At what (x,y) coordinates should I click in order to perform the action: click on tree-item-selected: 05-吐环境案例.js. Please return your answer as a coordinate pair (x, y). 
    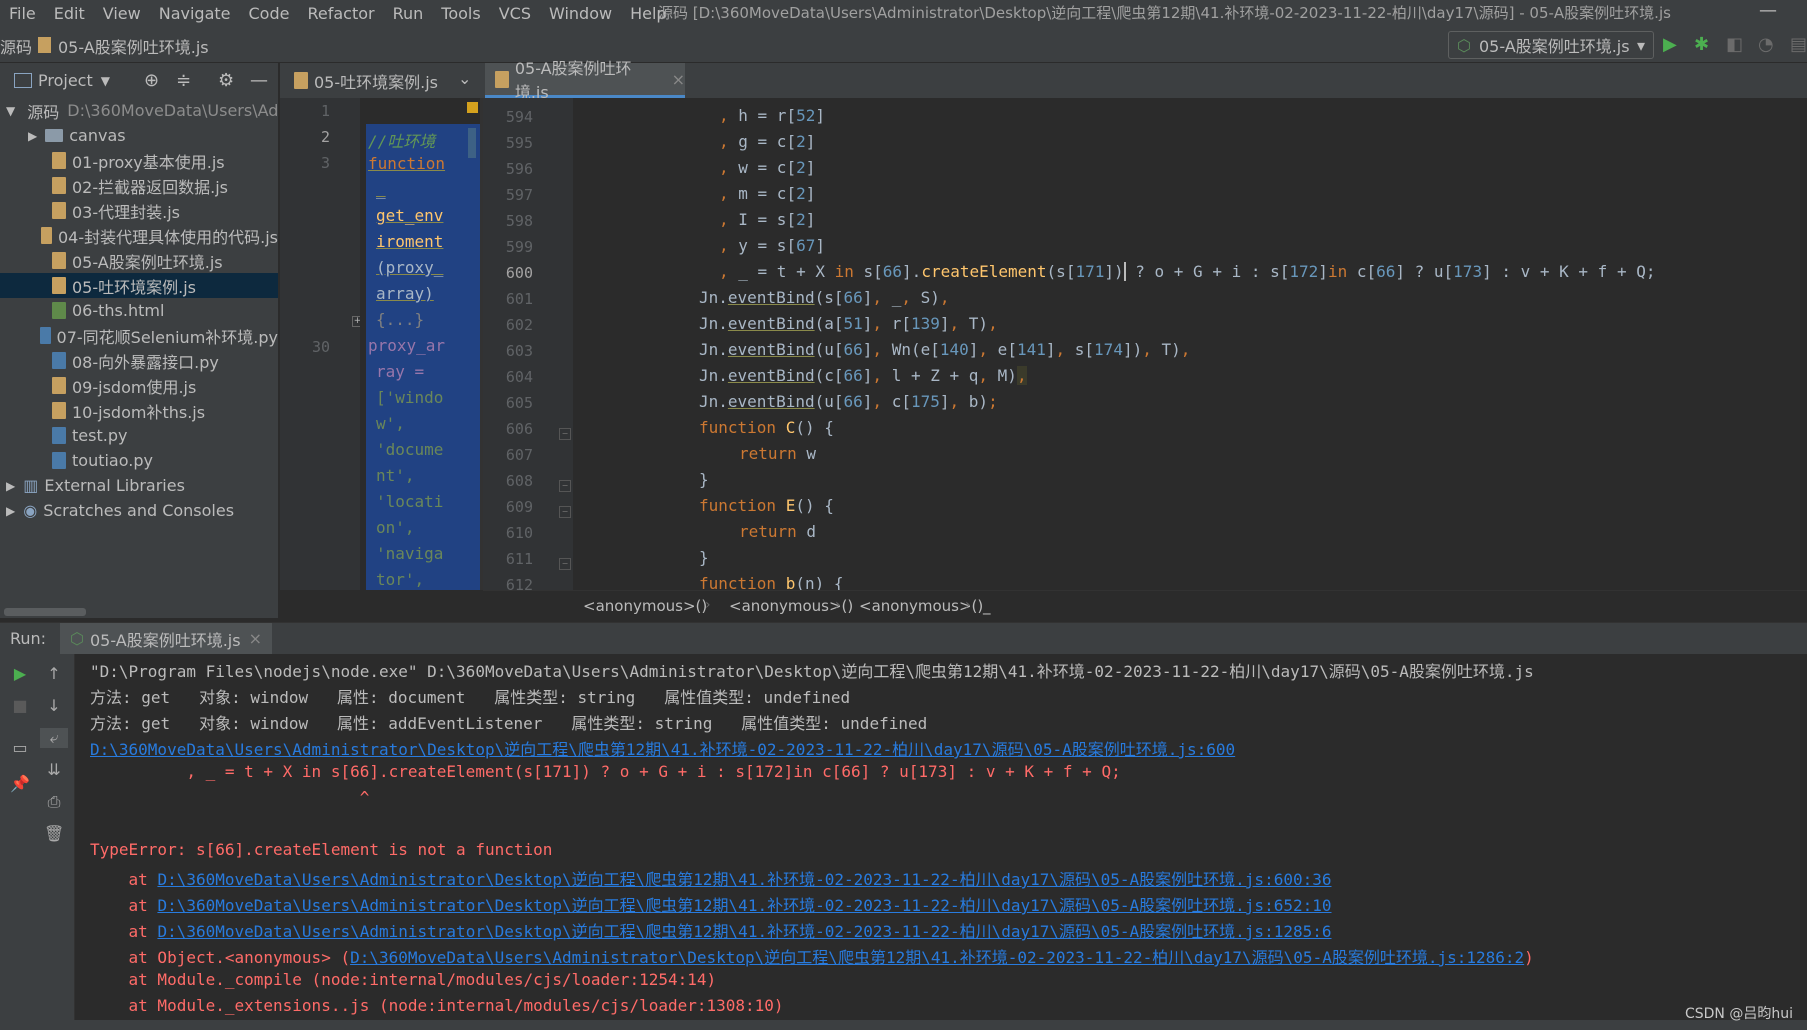
    Looking at the image, I should click on (139, 285).